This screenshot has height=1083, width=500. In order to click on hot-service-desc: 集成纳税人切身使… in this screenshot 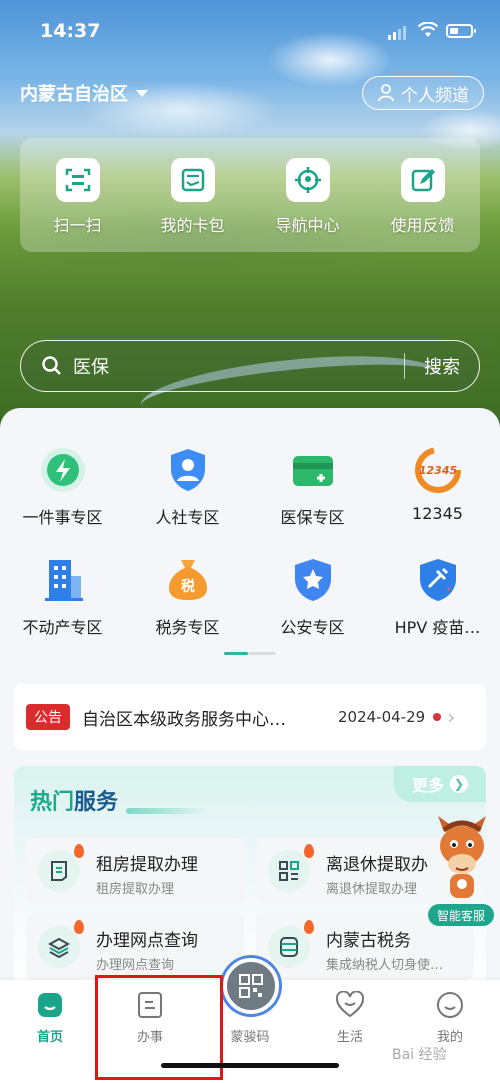, I will do `click(385, 965)`.